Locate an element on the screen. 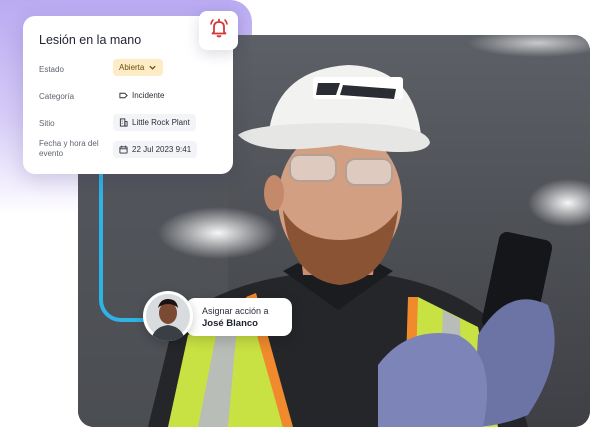 This screenshot has width=590, height=427. status-dropdown: Abierta is located at coordinates (138, 67).